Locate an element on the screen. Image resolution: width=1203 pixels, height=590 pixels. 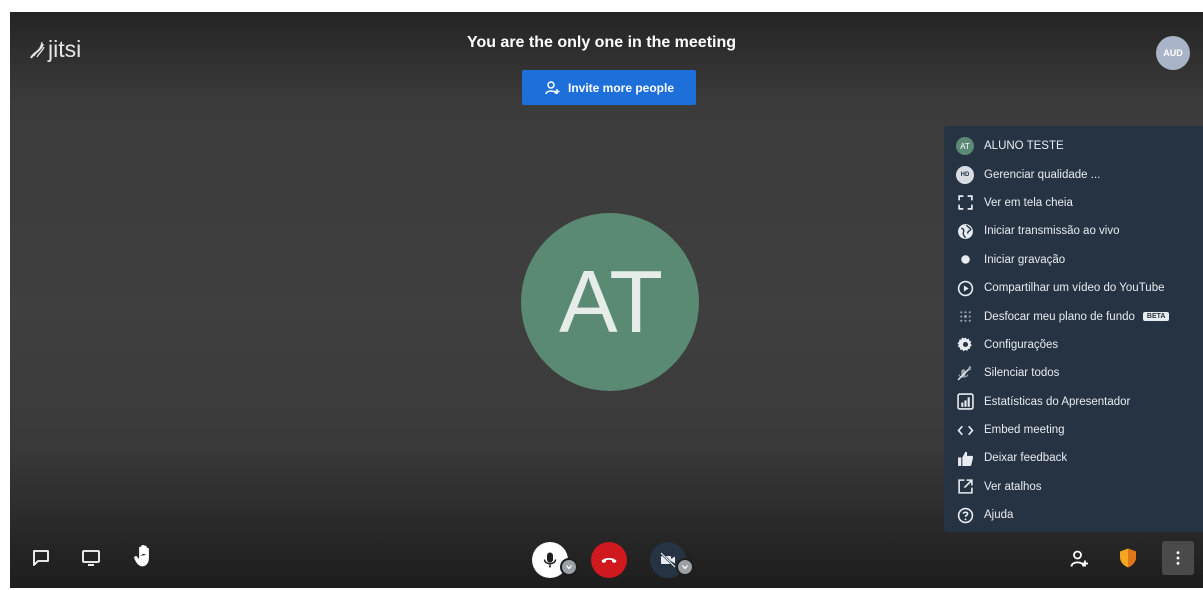
menu-item-label: Ver em tela cheia is located at coordinates (1028, 202).